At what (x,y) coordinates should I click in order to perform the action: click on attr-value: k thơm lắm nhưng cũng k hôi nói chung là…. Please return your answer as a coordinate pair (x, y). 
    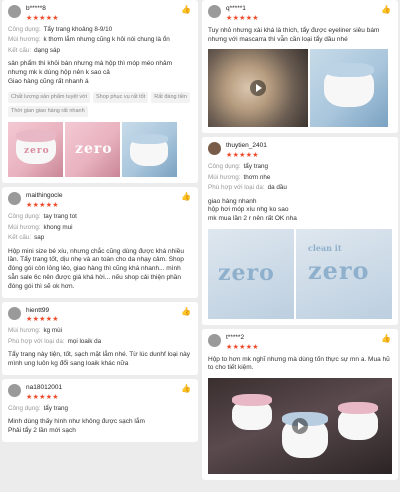
    Looking at the image, I should click on (106, 40).